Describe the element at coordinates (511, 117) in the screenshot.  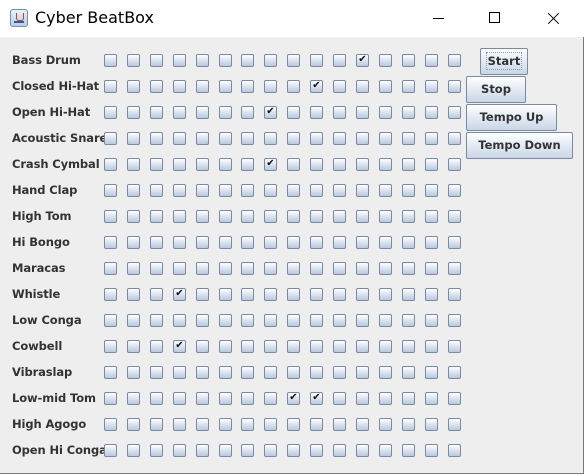
I see `tempo-up-button: Tempo Up` at that location.